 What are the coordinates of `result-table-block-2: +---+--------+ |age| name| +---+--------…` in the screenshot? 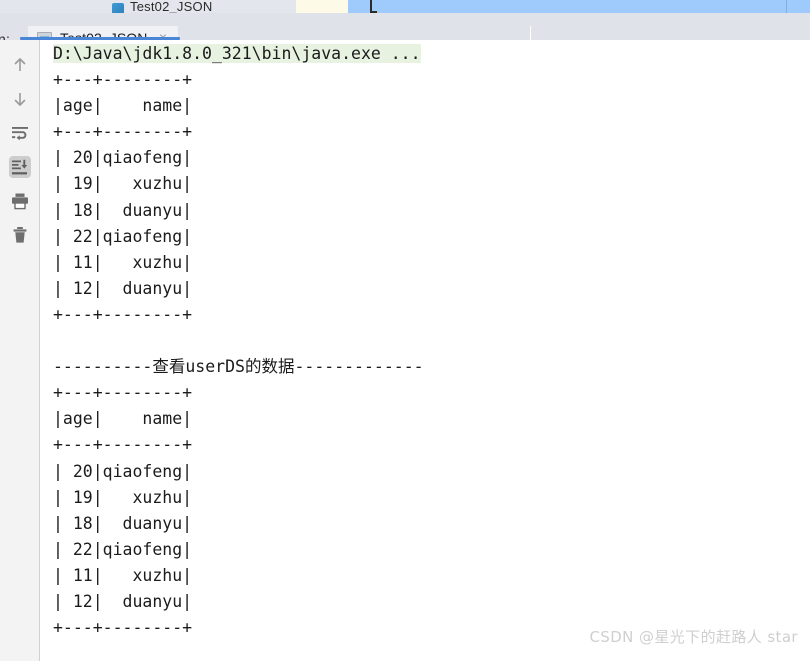 It's located at (123, 510).